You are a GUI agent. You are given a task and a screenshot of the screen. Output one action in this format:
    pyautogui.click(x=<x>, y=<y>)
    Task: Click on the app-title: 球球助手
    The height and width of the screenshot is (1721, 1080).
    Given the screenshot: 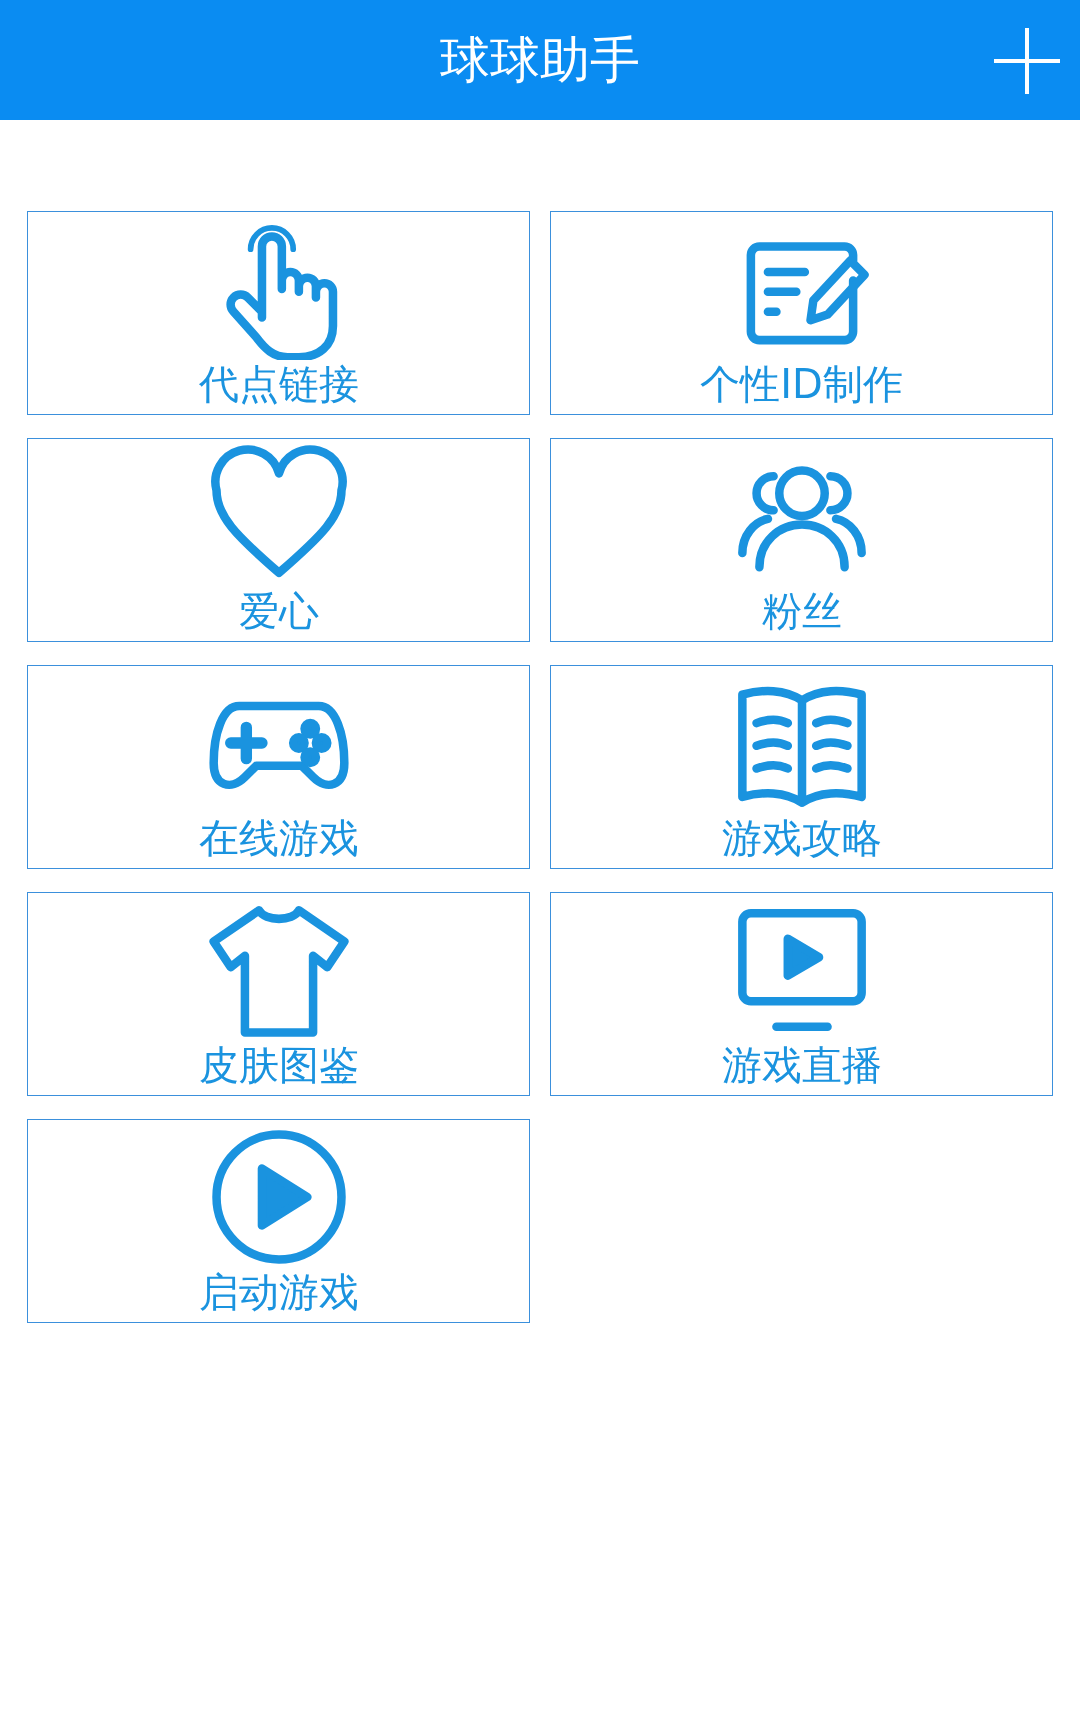 What is the action you would take?
    pyautogui.click(x=540, y=60)
    